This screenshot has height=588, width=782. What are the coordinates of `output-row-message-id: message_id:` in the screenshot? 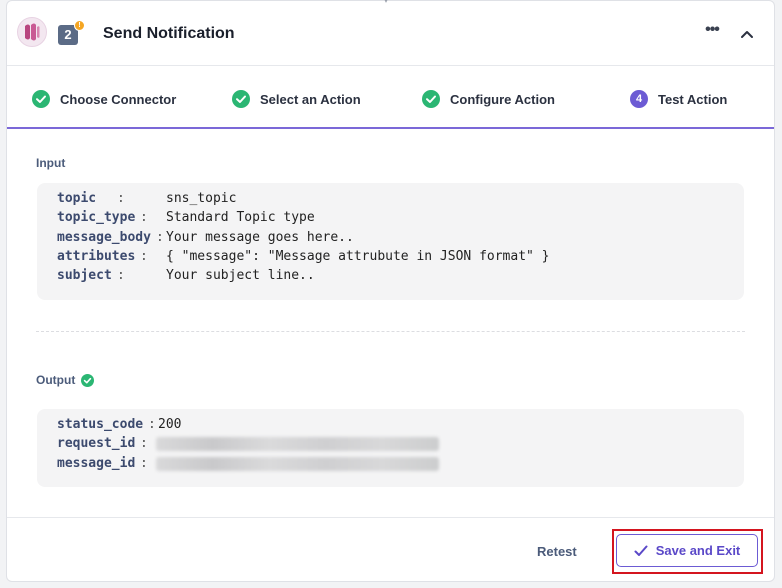 It's located at (248, 464).